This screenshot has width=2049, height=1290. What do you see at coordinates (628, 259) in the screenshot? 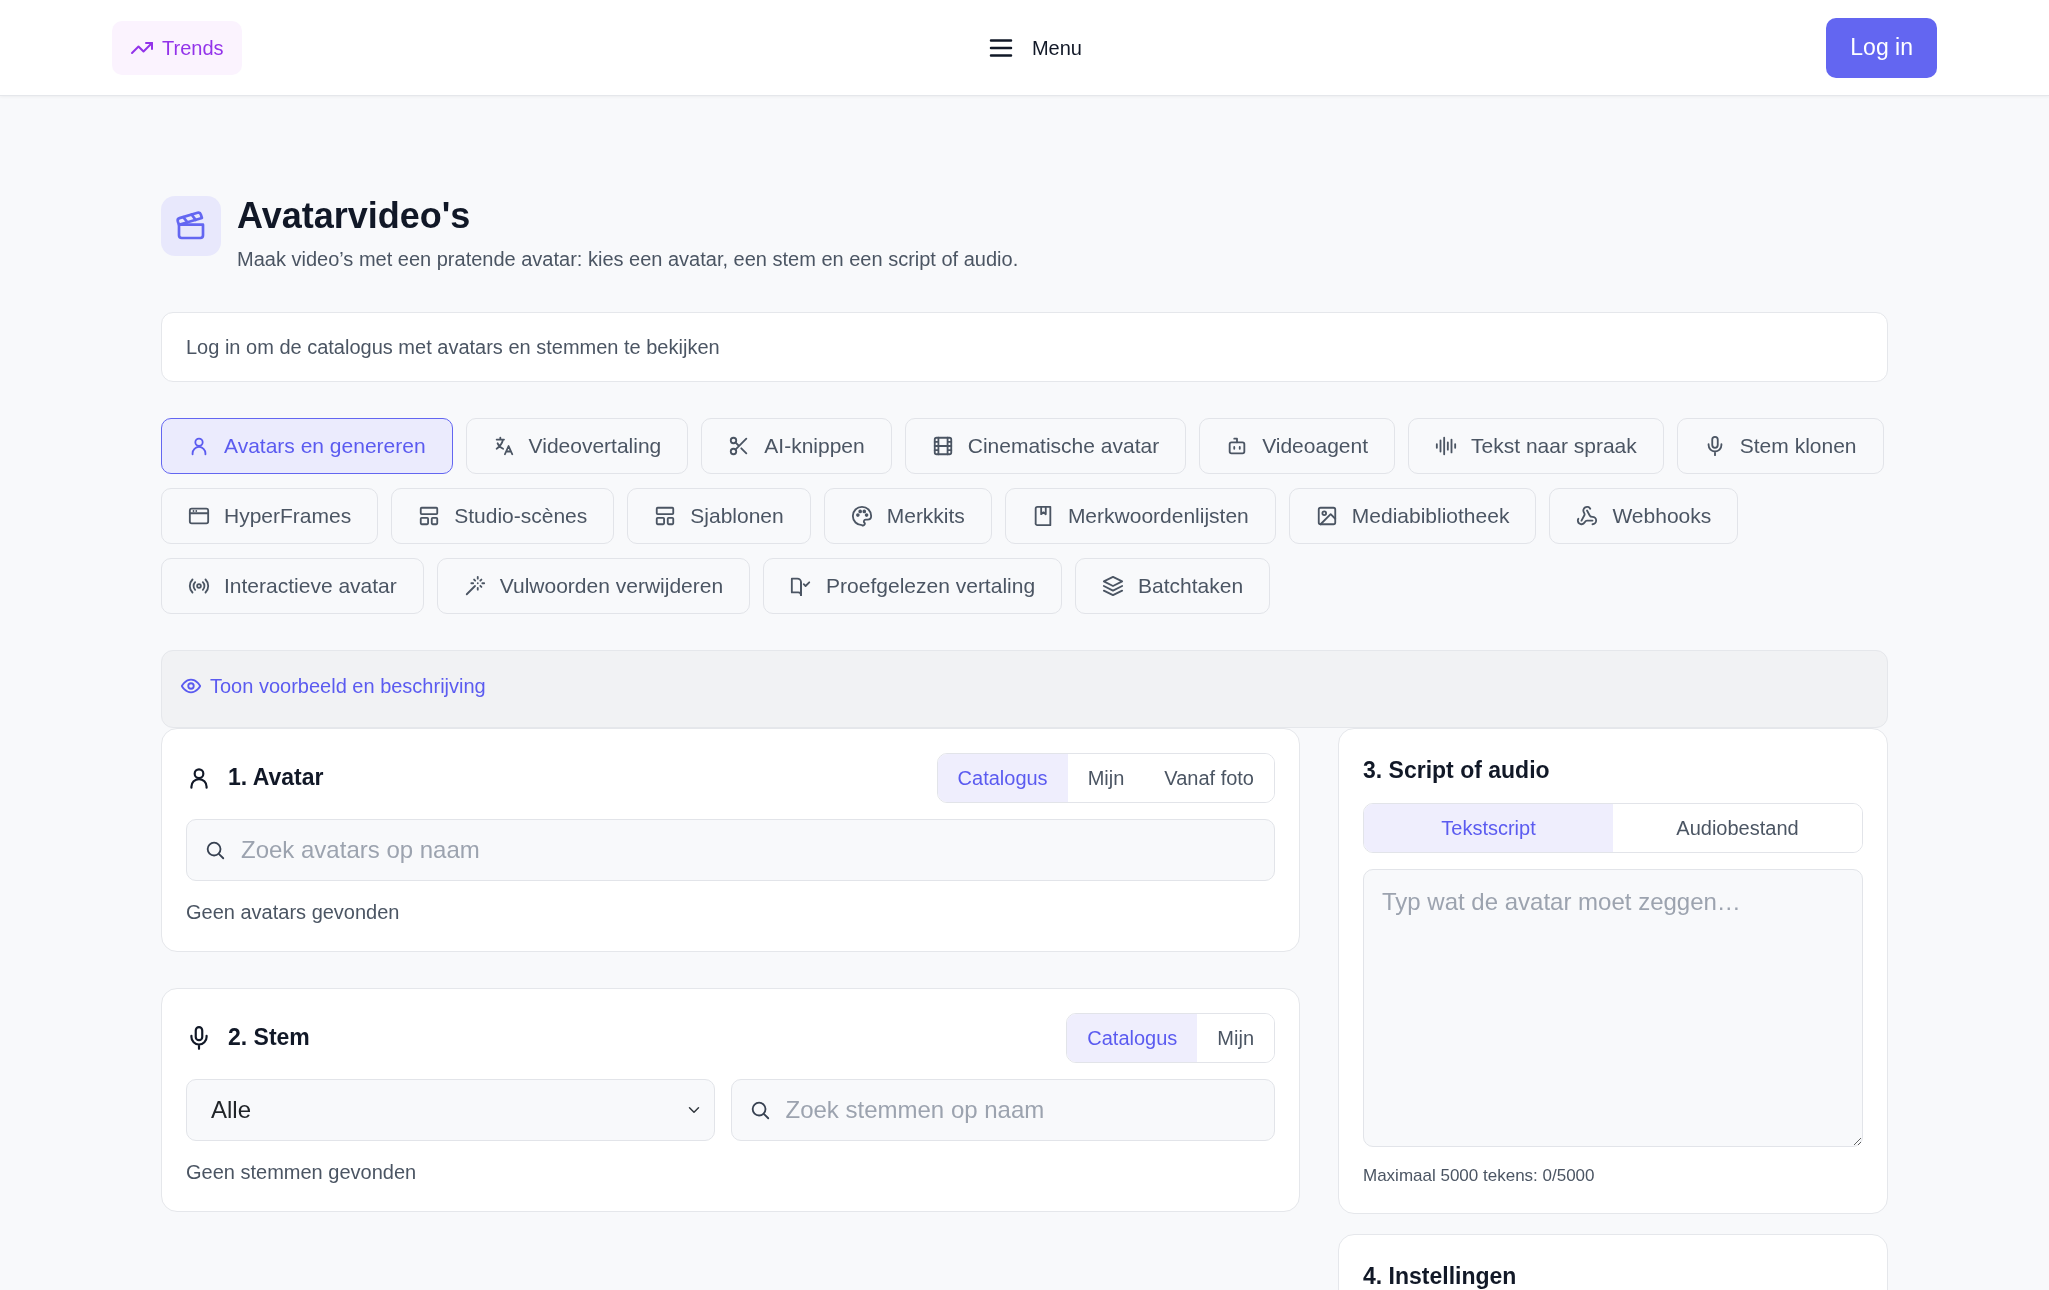
I see `page-subtitle: Maak video’s met een pratende avatar: kies een avatar, een stem en een script of audio.` at bounding box center [628, 259].